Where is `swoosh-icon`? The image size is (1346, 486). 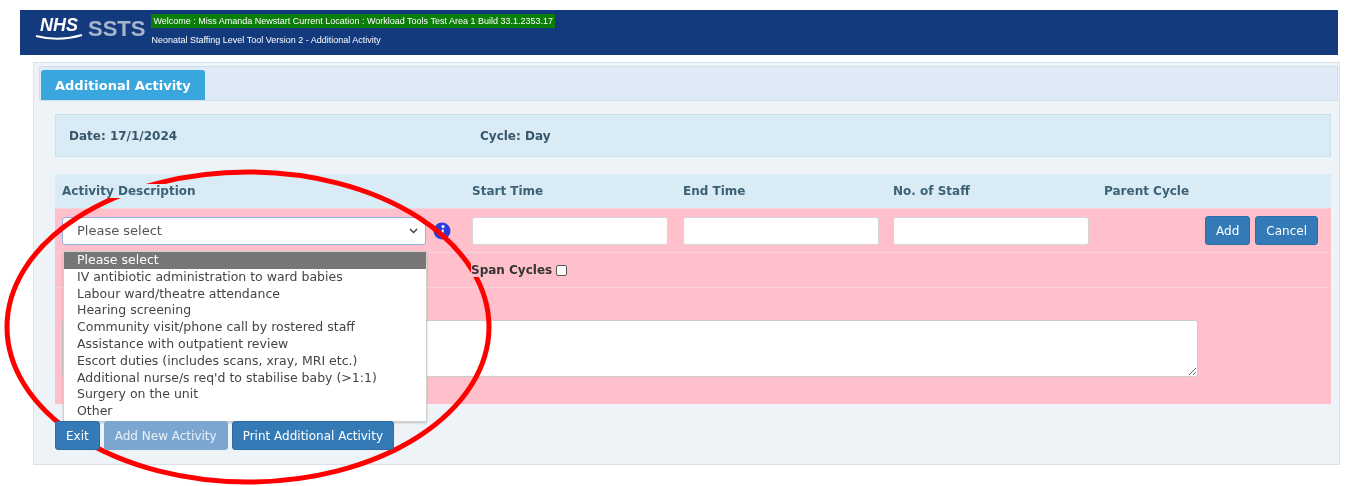 swoosh-icon is located at coordinates (59, 37).